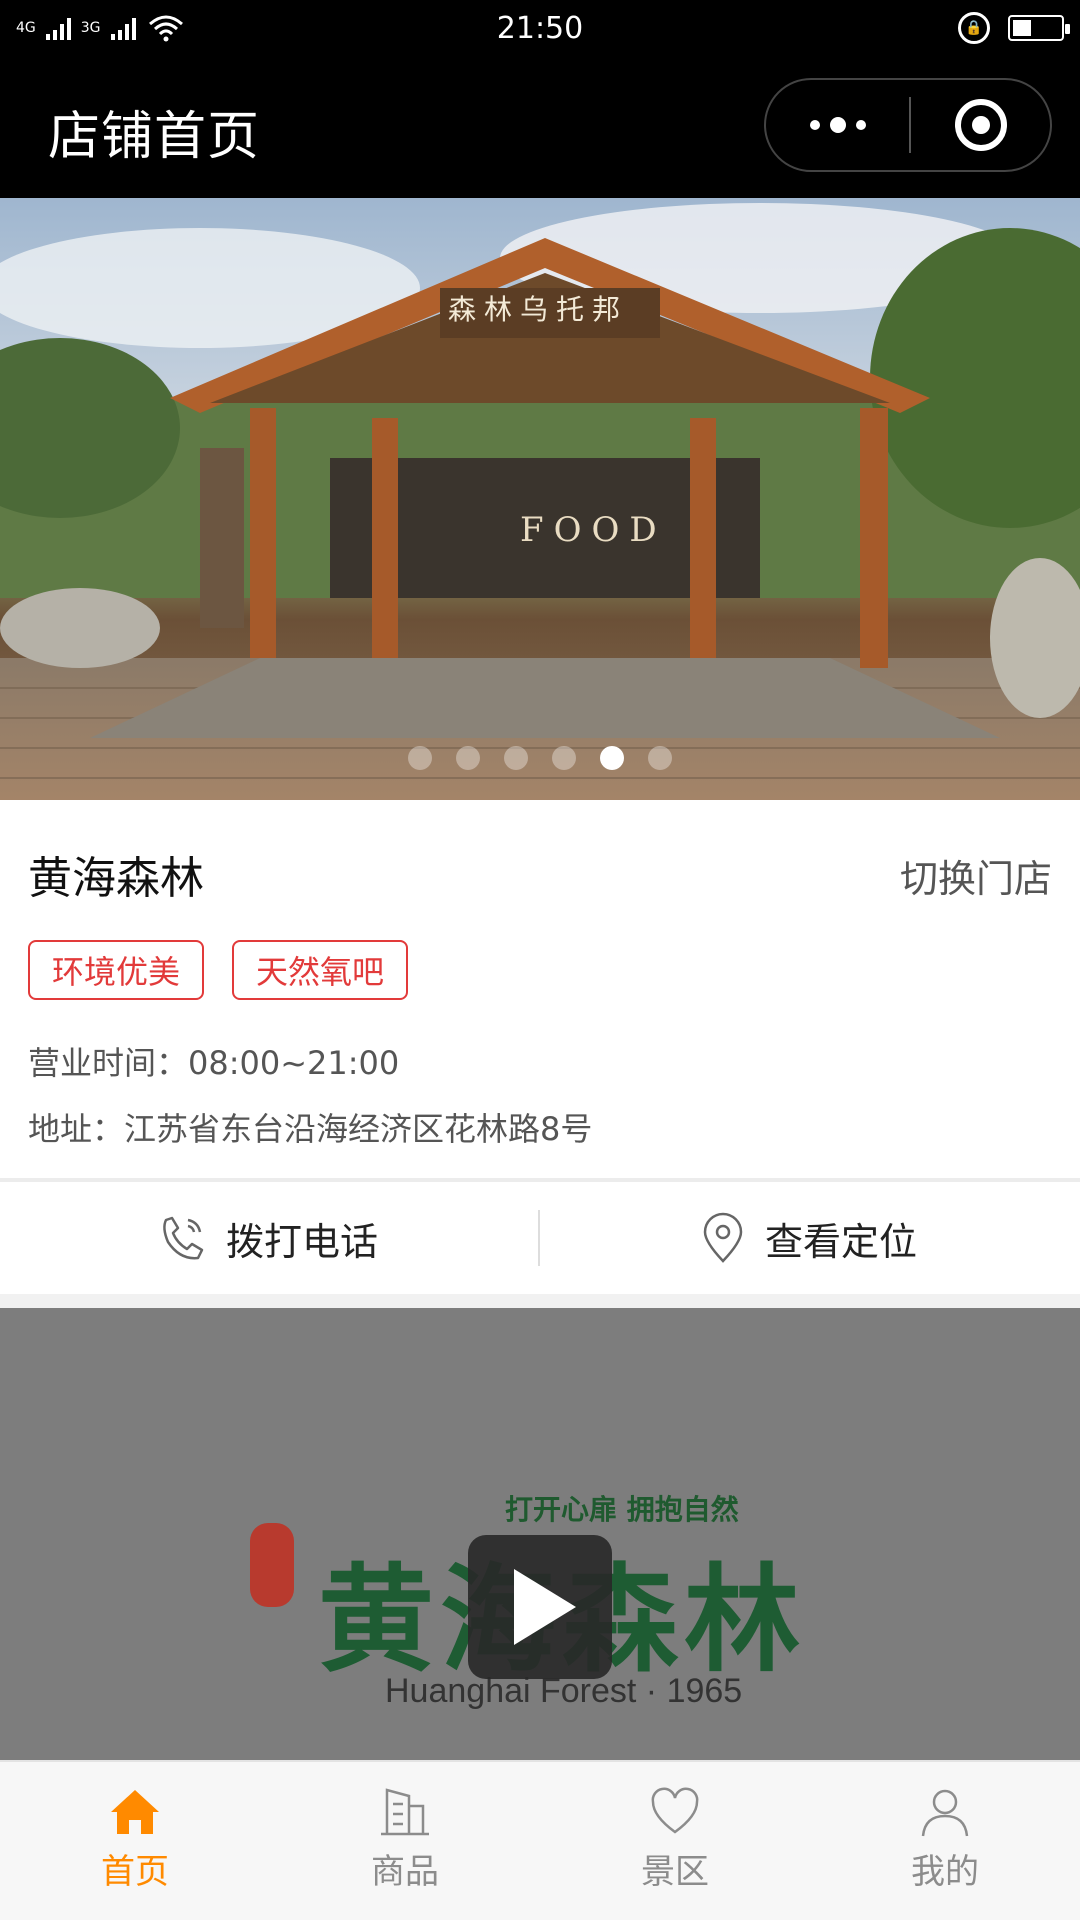 This screenshot has height=1920, width=1080. I want to click on location-label: 查看定位, so click(840, 1241).